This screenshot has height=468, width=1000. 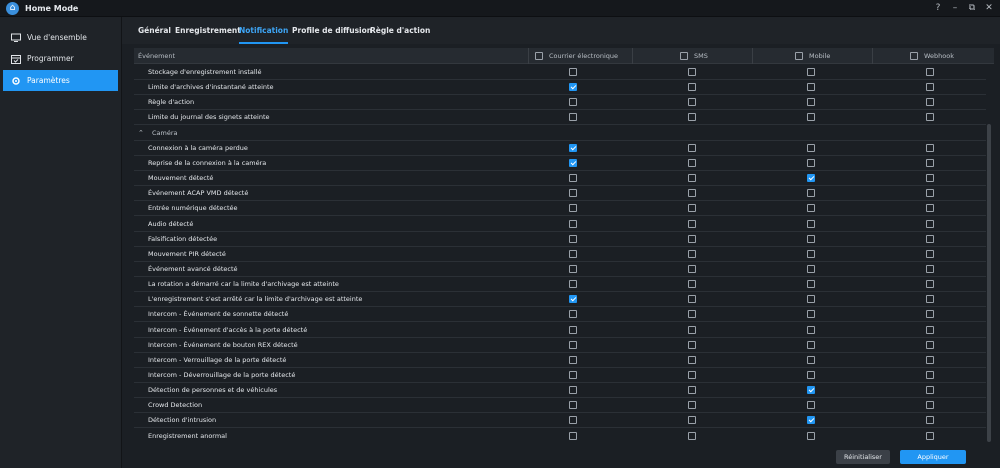 I want to click on select-all-sms-checkbox, so click(x=684, y=56).